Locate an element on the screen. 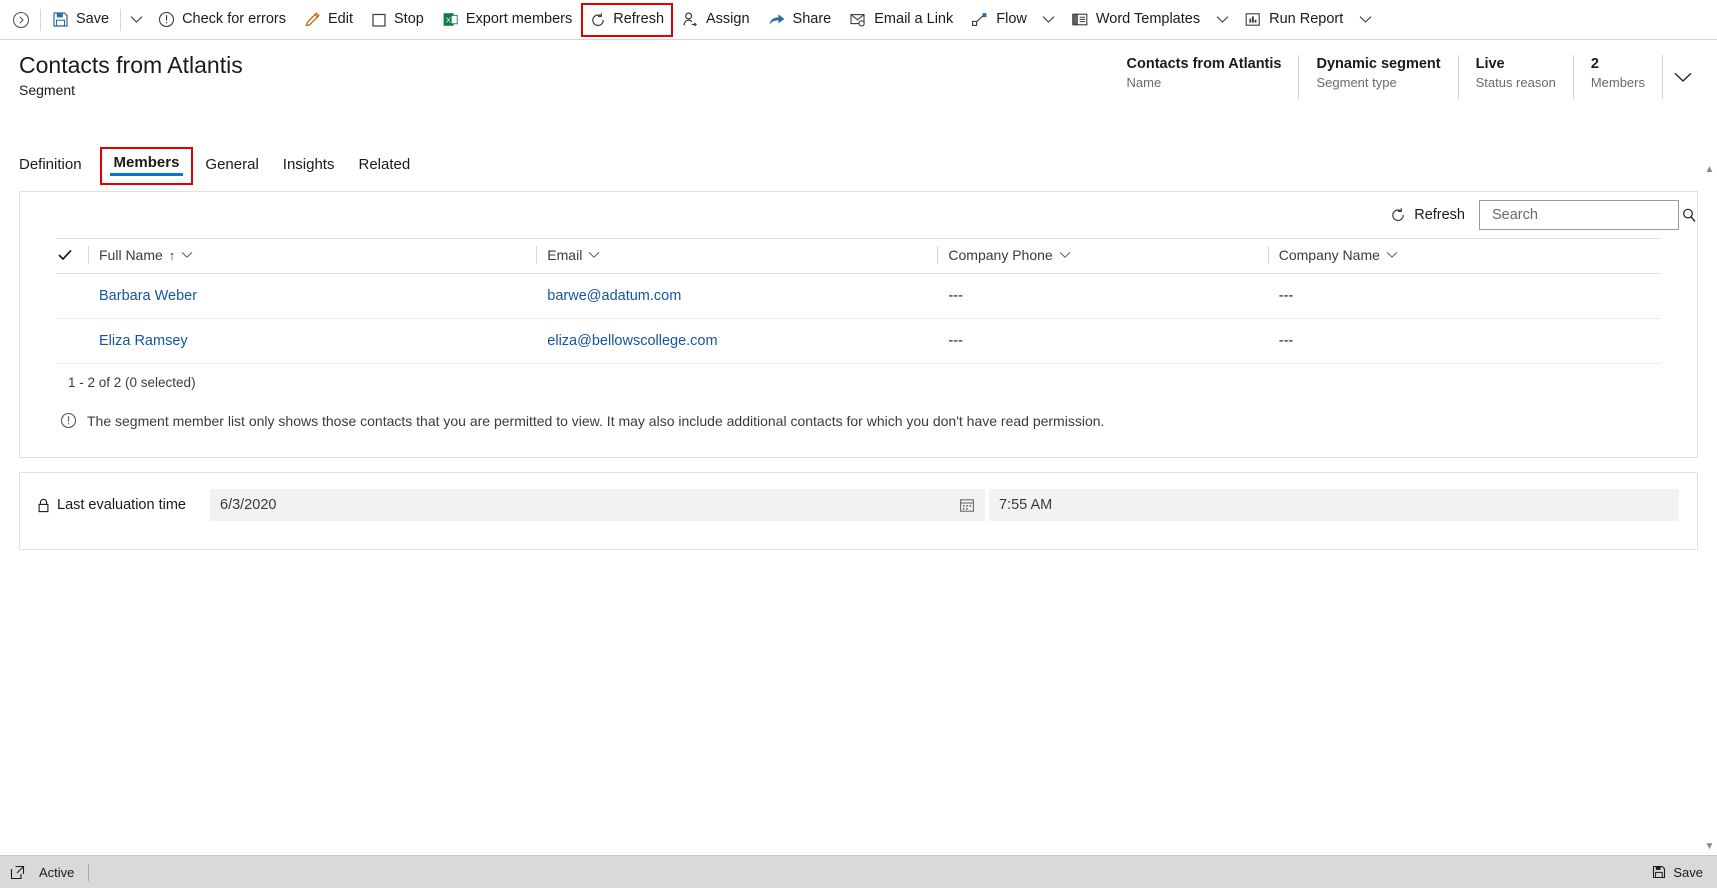 This screenshot has width=1717, height=888. grid-refresh-label: Refresh is located at coordinates (1439, 215).